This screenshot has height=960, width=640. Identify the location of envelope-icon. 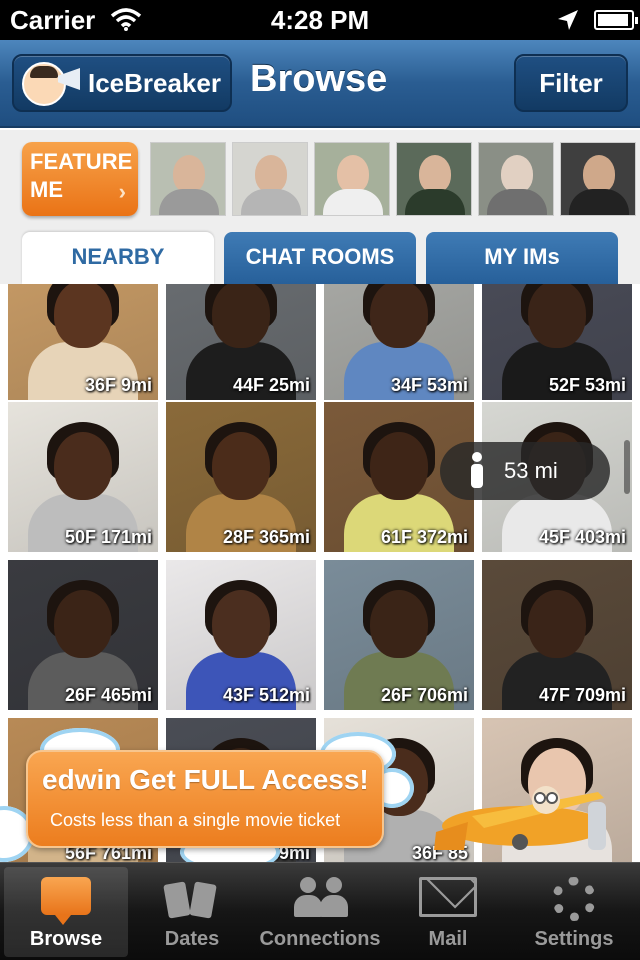
(448, 897).